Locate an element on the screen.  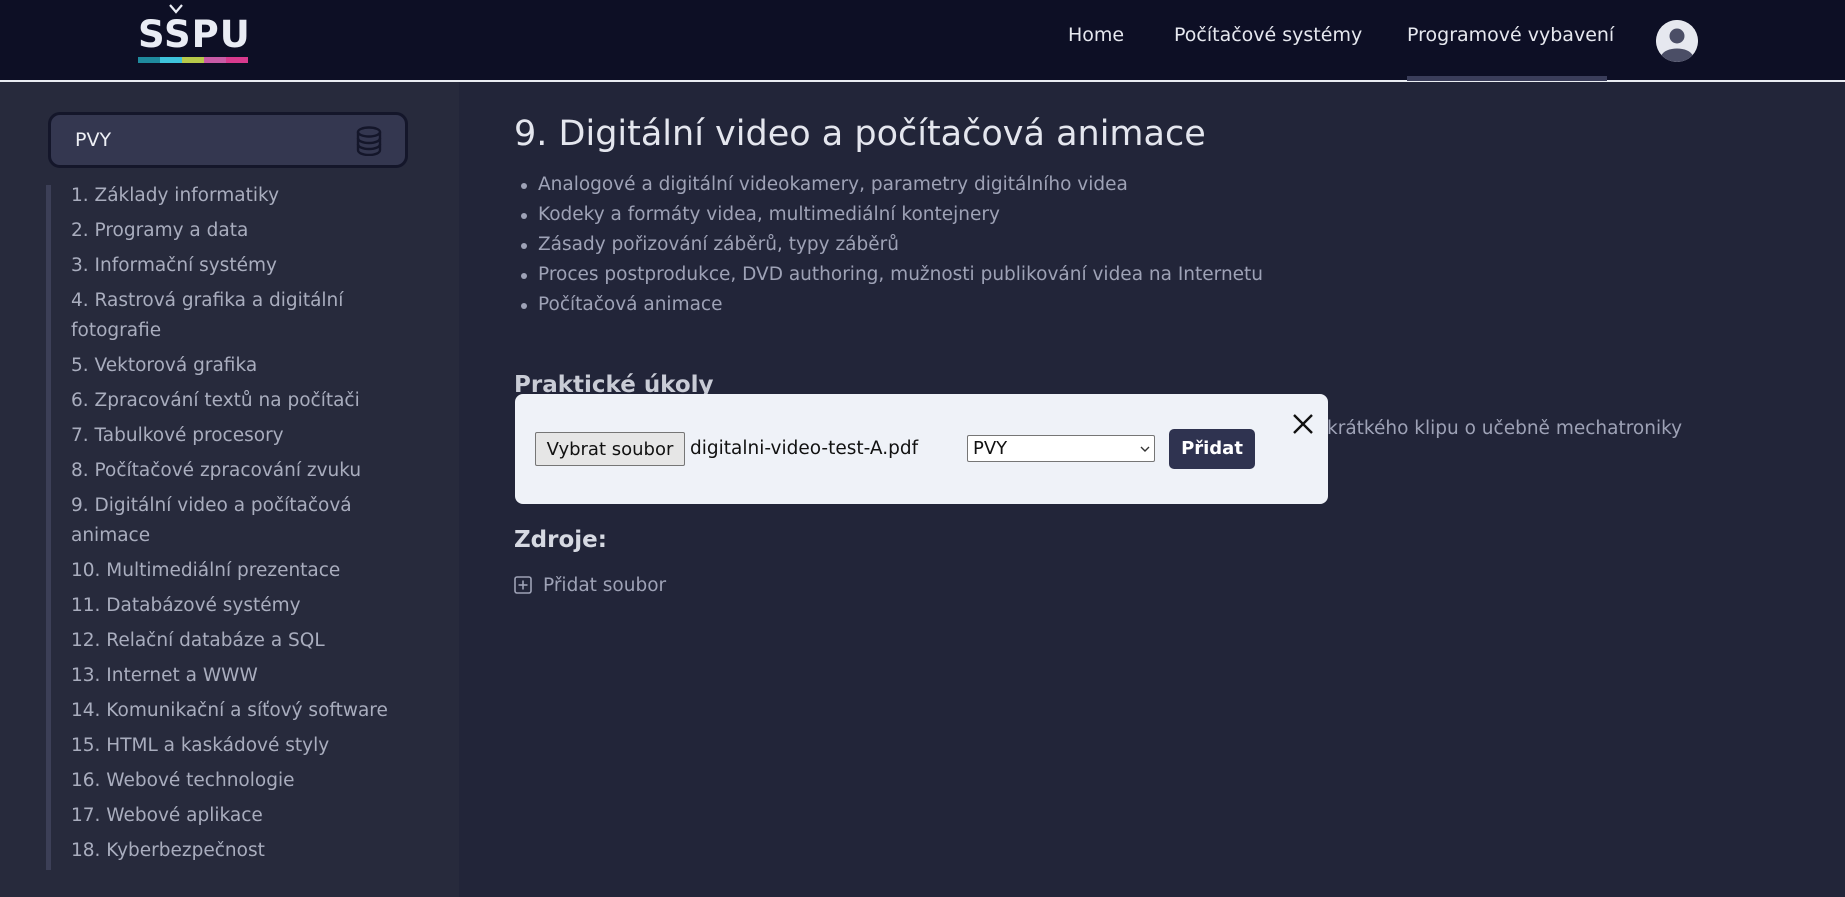
close-icon is located at coordinates (1303, 424).